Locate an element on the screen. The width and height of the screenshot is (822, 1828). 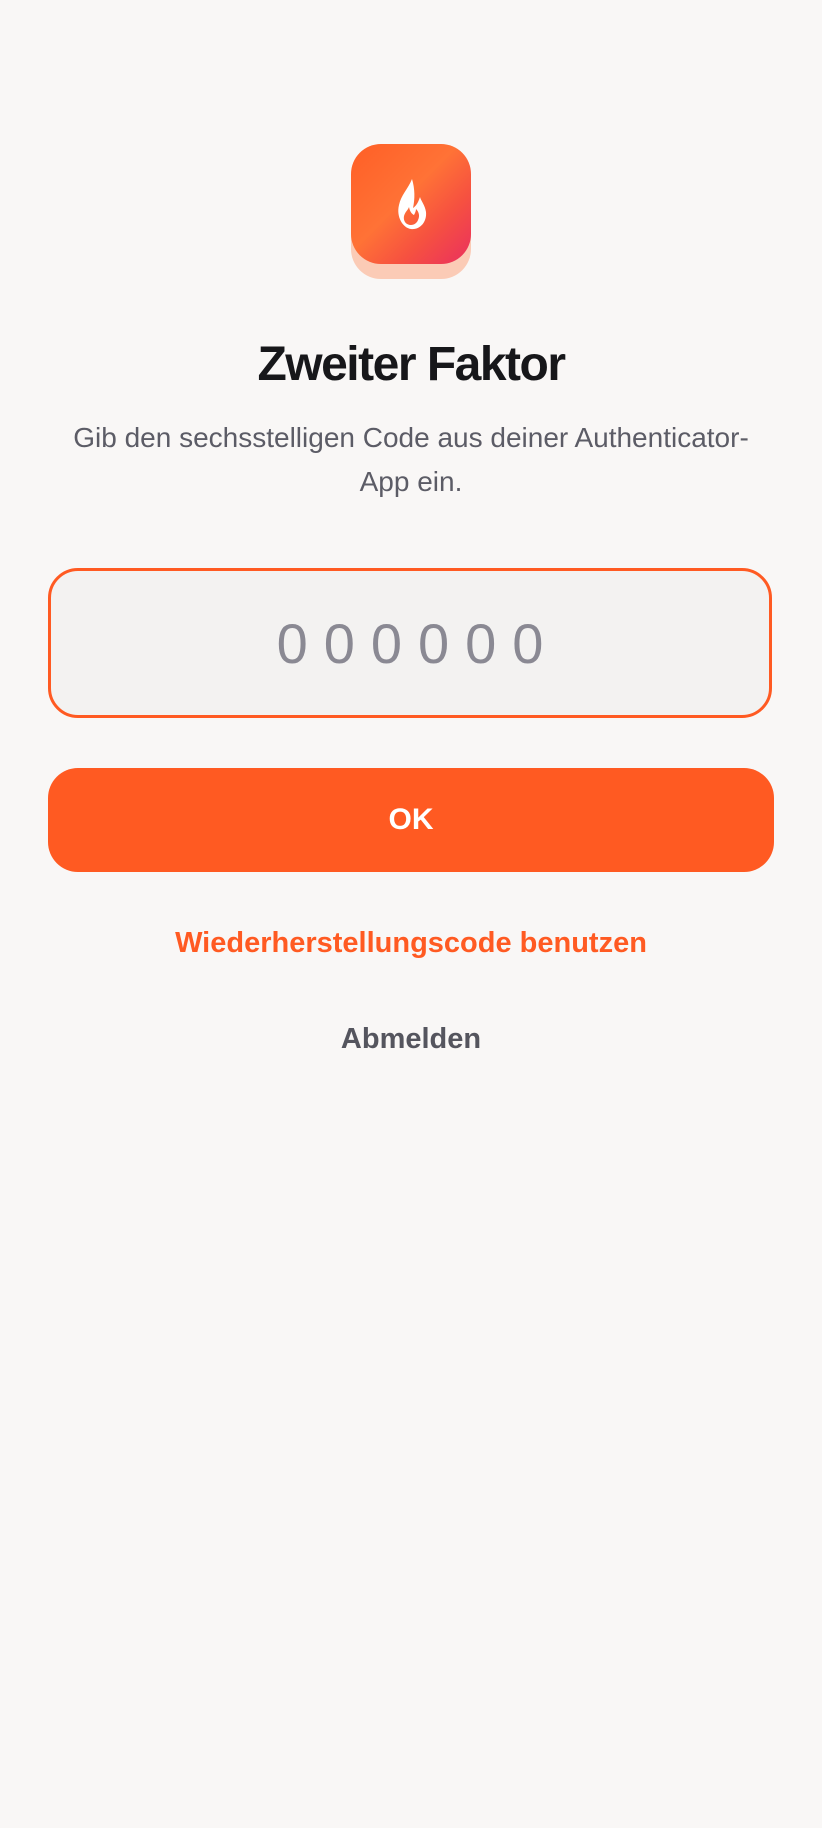
ok-button: OK is located at coordinates (411, 820).